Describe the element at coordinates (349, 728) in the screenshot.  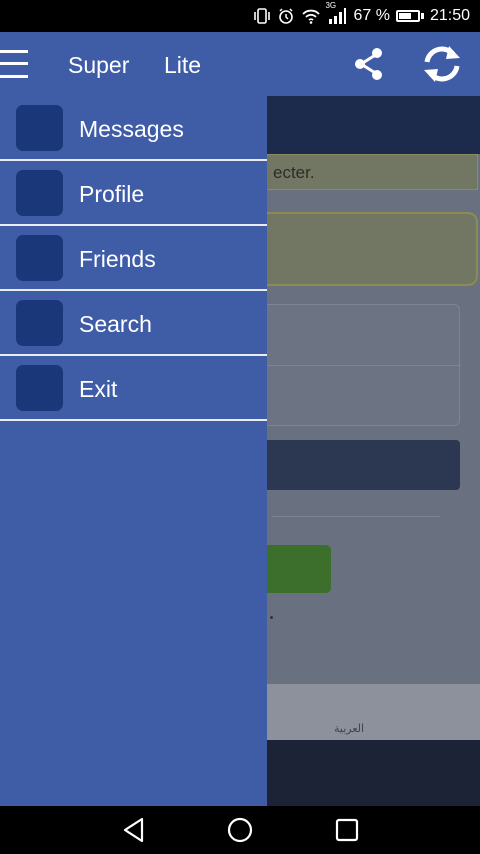
I see `background-language-link: العربية` at that location.